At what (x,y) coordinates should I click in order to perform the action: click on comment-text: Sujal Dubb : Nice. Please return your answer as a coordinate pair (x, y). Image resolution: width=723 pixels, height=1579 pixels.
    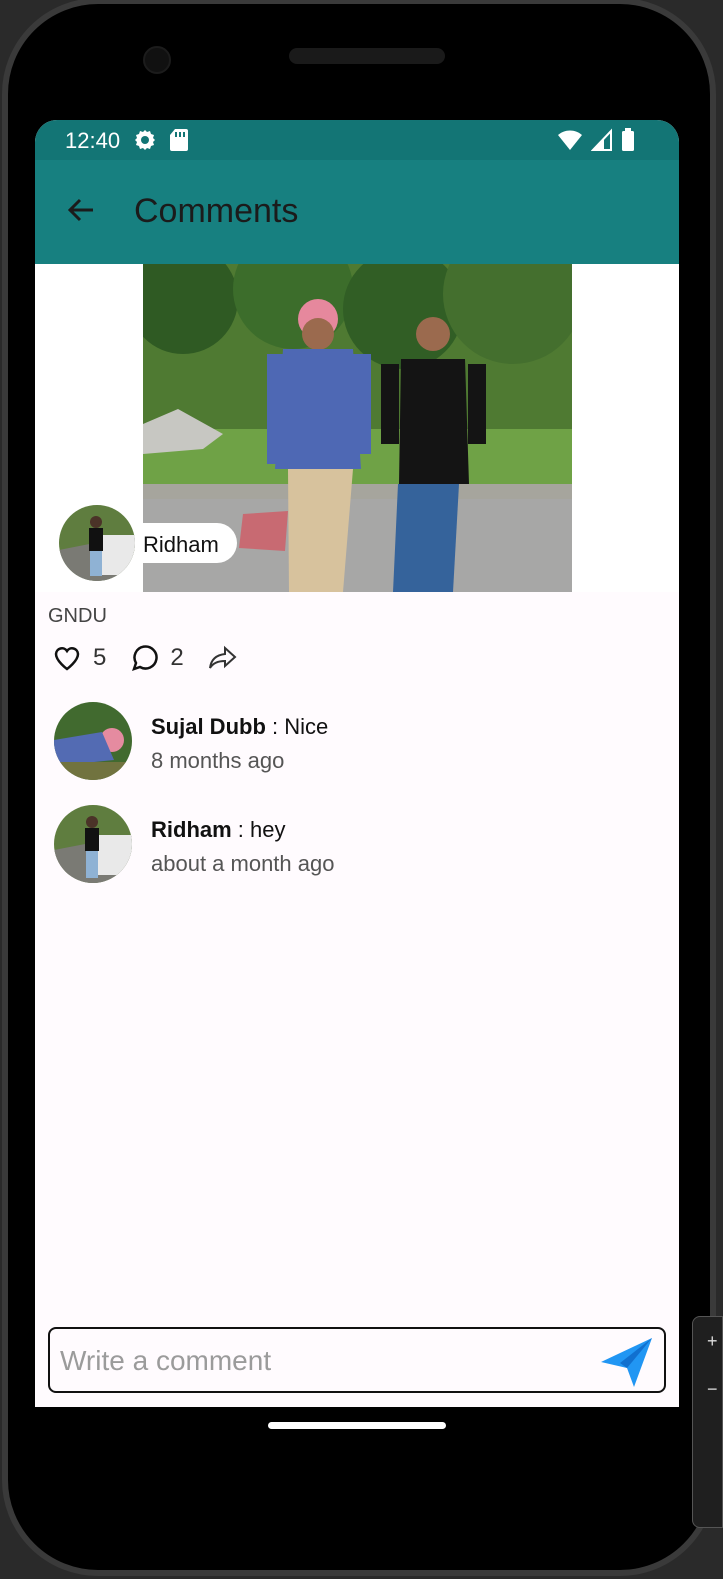
    Looking at the image, I should click on (239, 727).